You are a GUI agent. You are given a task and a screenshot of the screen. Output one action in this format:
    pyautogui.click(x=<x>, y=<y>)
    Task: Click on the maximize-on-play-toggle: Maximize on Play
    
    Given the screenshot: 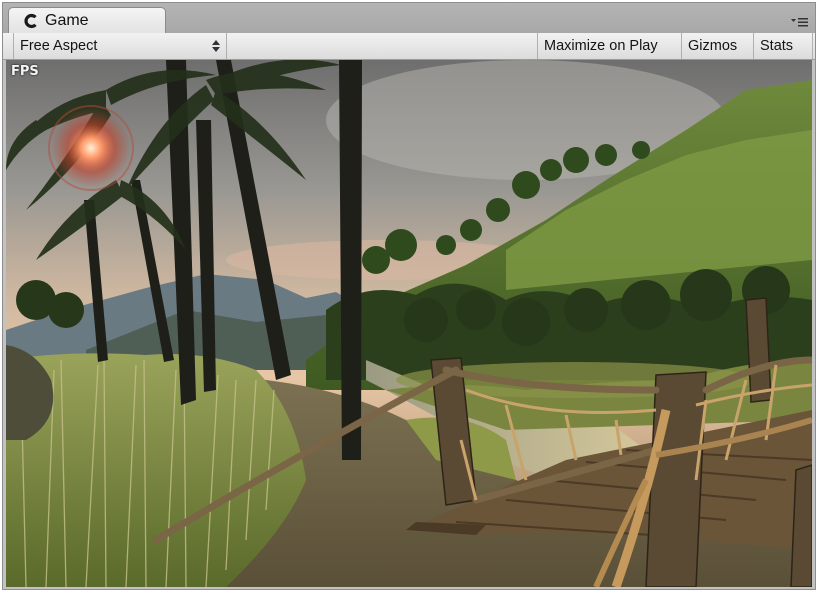 What is the action you would take?
    pyautogui.click(x=609, y=46)
    